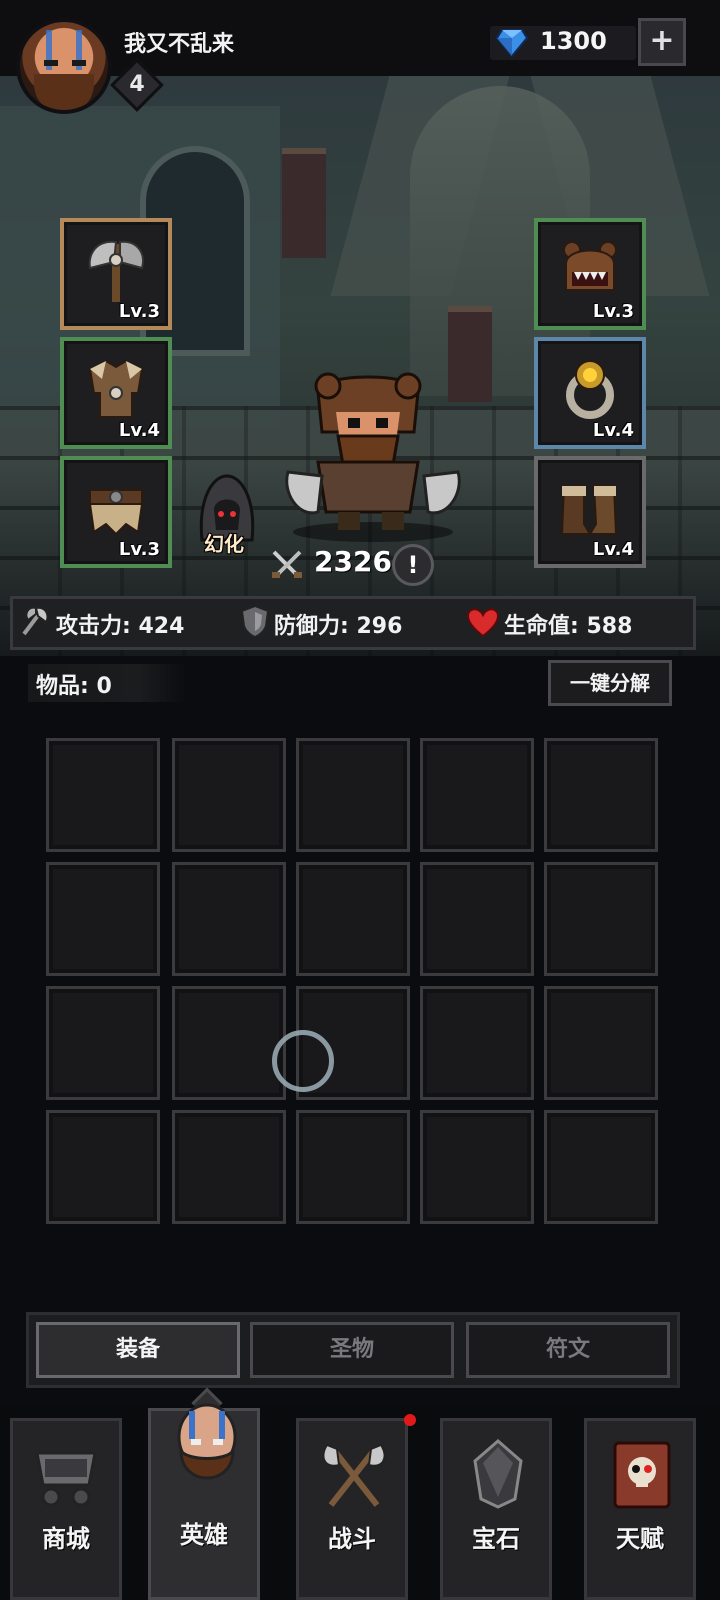 The image size is (720, 1600). I want to click on nav-talents: 天赋, so click(640, 1509).